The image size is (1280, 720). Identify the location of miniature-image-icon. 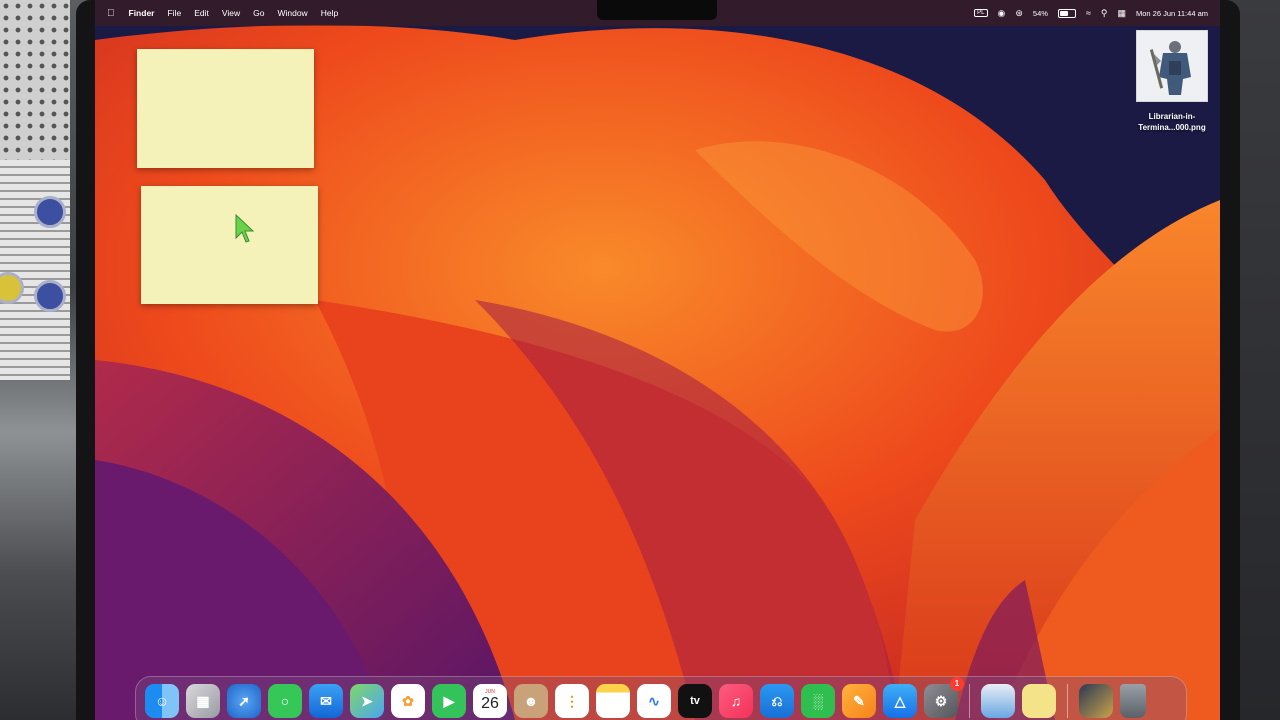
(1172, 66).